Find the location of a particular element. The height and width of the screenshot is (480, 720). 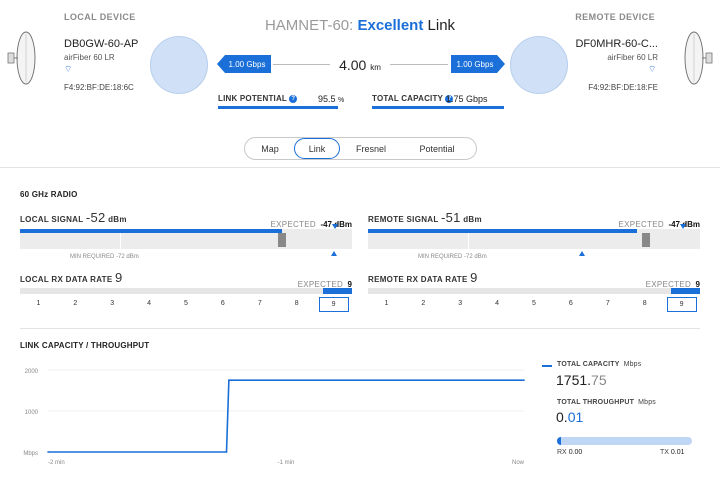

capacity-section-title: LINK CAPACITY / THROUGHPUT is located at coordinates (85, 345).